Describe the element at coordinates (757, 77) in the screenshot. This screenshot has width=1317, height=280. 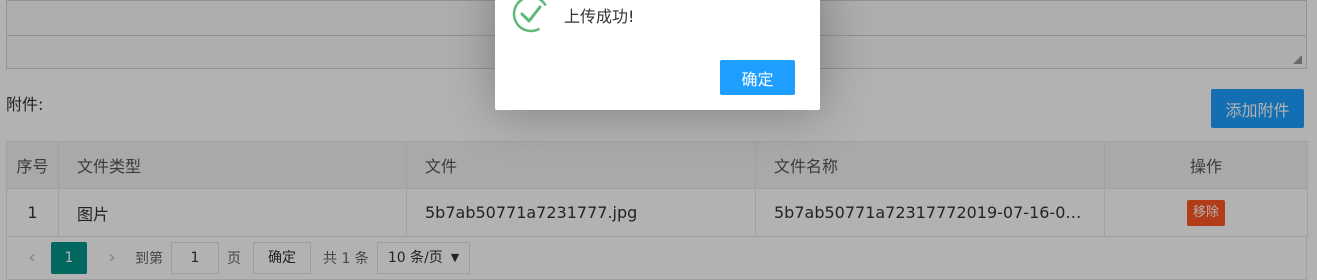
I see `dialog-ok-button: 确定` at that location.